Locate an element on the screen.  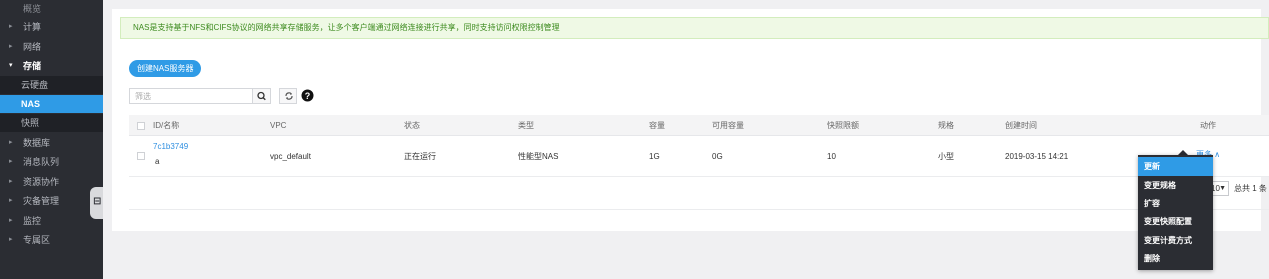
table-header: ID/名称 VPC 状态 类型 容量 可用容量 快照限额 规格 创建时间 动作 is located at coordinates (699, 125).